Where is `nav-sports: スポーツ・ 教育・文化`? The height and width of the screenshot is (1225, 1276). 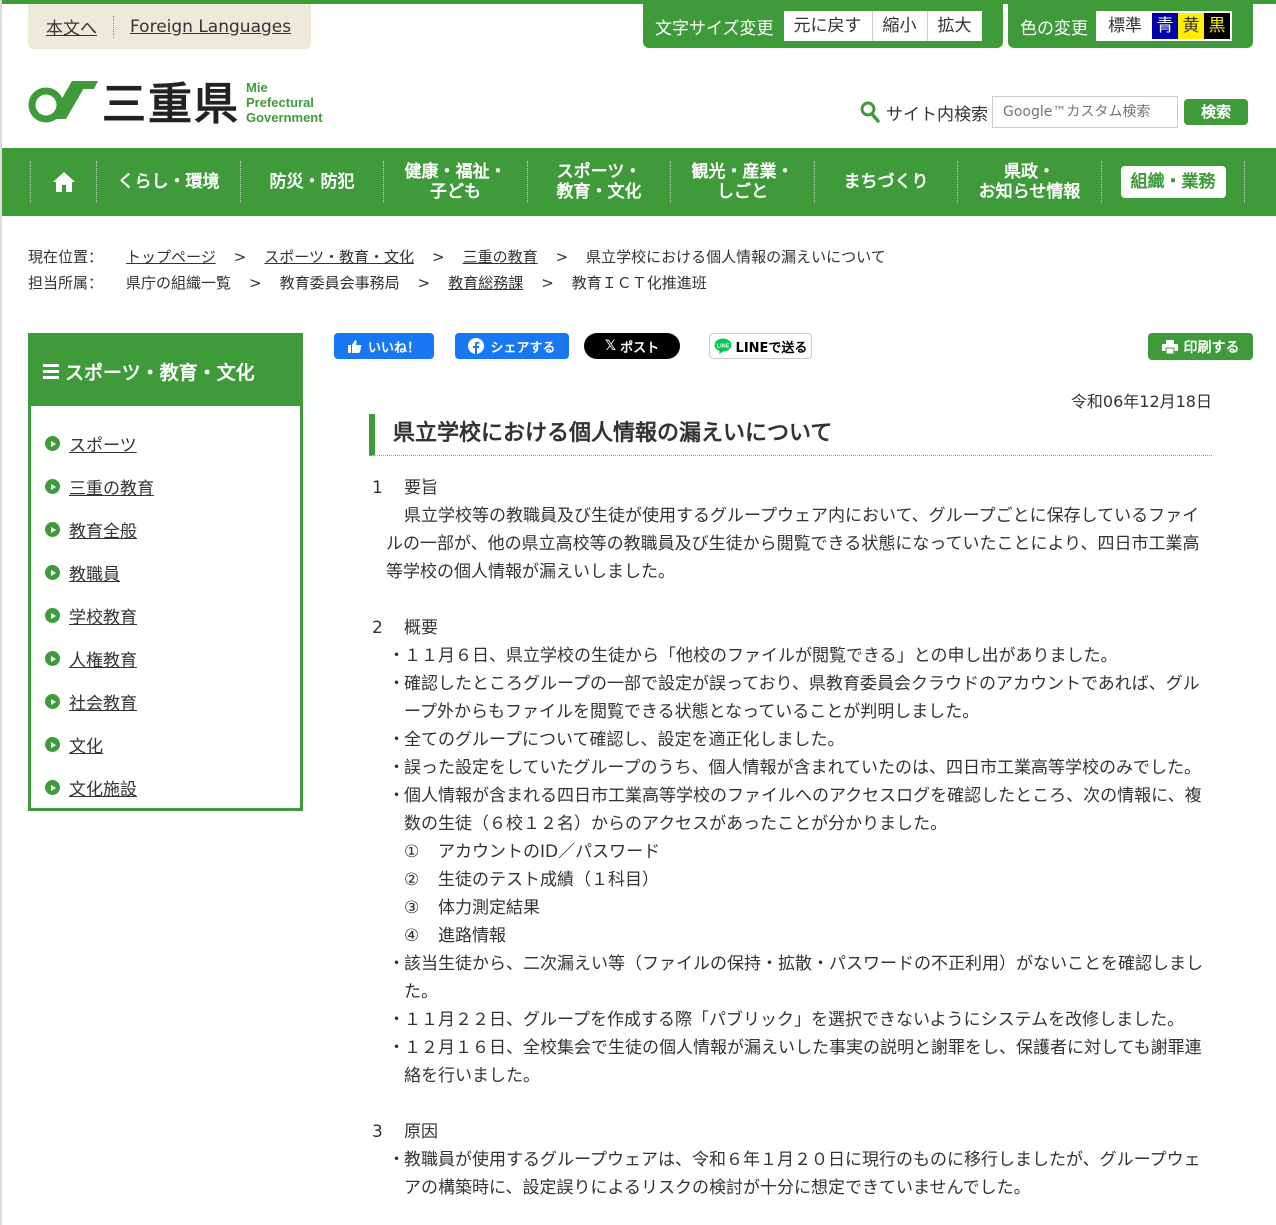
nav-sports: スポーツ・ 教育・文化 is located at coordinates (598, 182).